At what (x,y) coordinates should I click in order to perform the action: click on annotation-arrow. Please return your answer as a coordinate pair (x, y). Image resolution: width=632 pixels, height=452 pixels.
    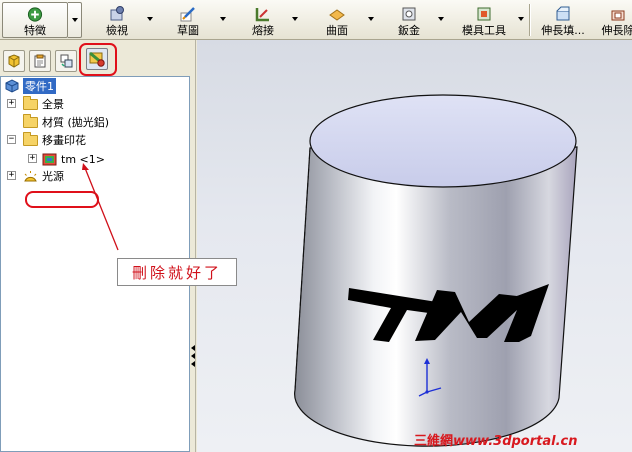
    Looking at the image, I should click on (100, 207).